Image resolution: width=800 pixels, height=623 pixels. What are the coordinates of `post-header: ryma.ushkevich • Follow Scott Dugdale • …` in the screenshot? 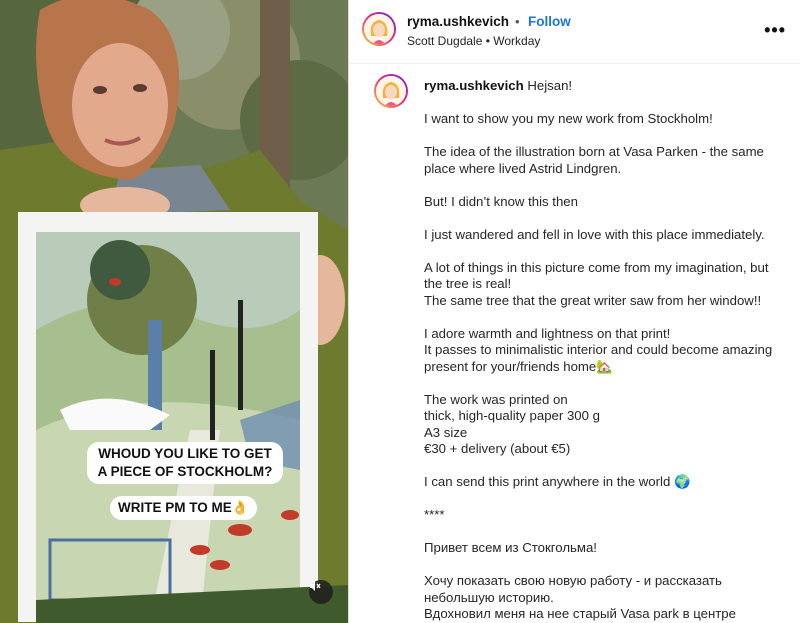 It's located at (574, 32).